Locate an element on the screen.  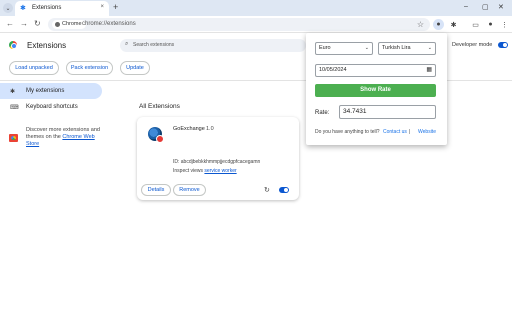
site-info-chip: Chrome is located at coordinates (69, 24).